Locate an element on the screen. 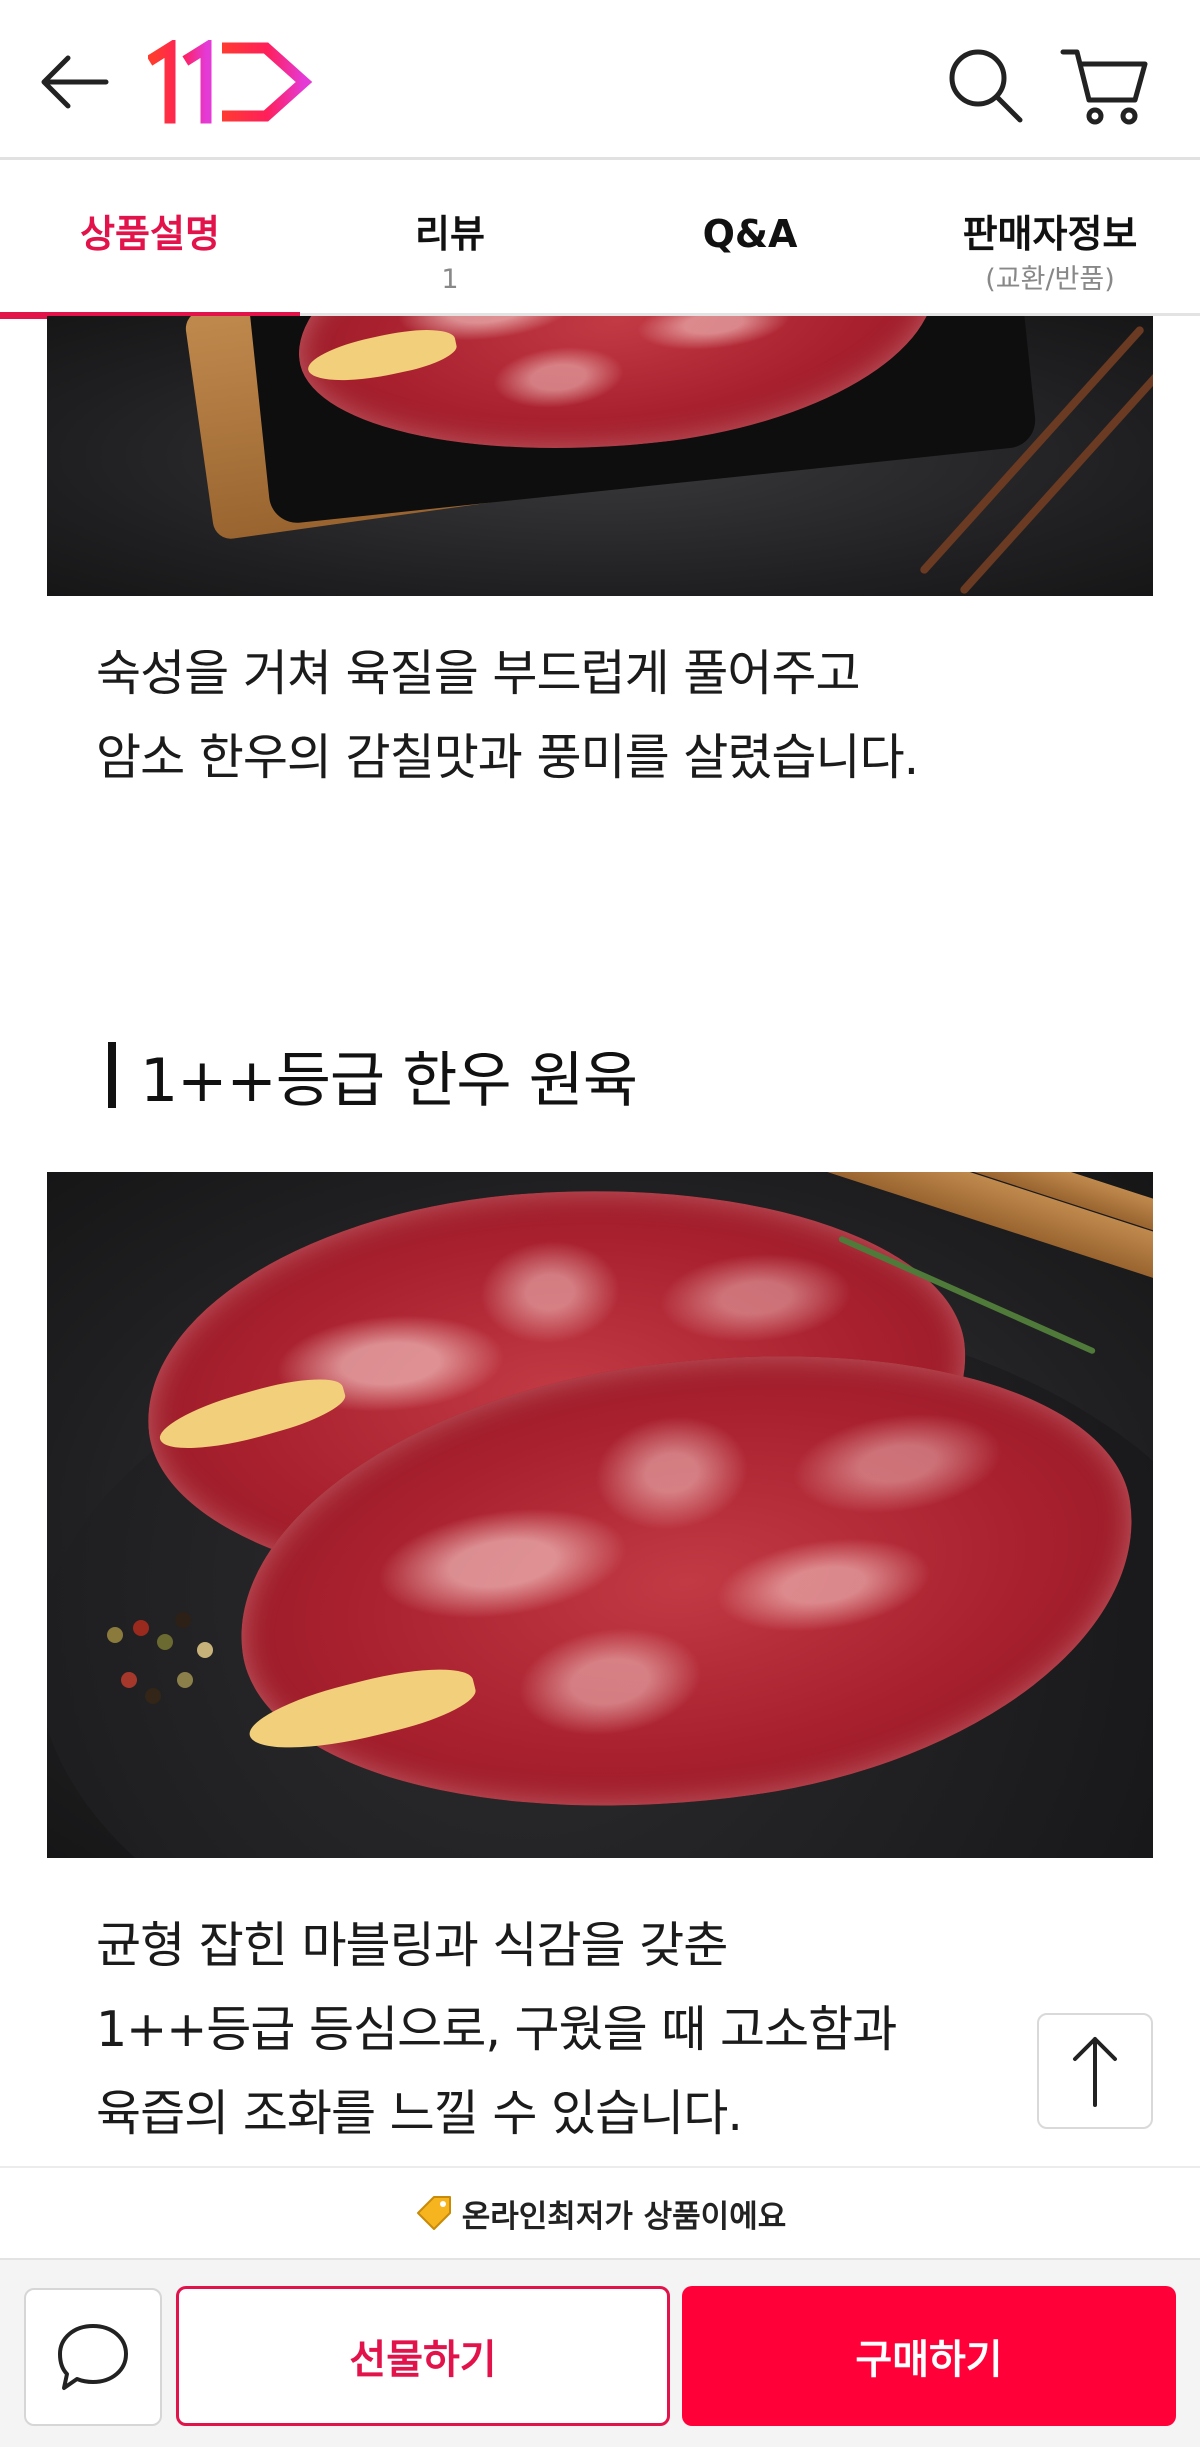 The image size is (1200, 2447). tab-label: 판매자정보 is located at coordinates (1050, 234).